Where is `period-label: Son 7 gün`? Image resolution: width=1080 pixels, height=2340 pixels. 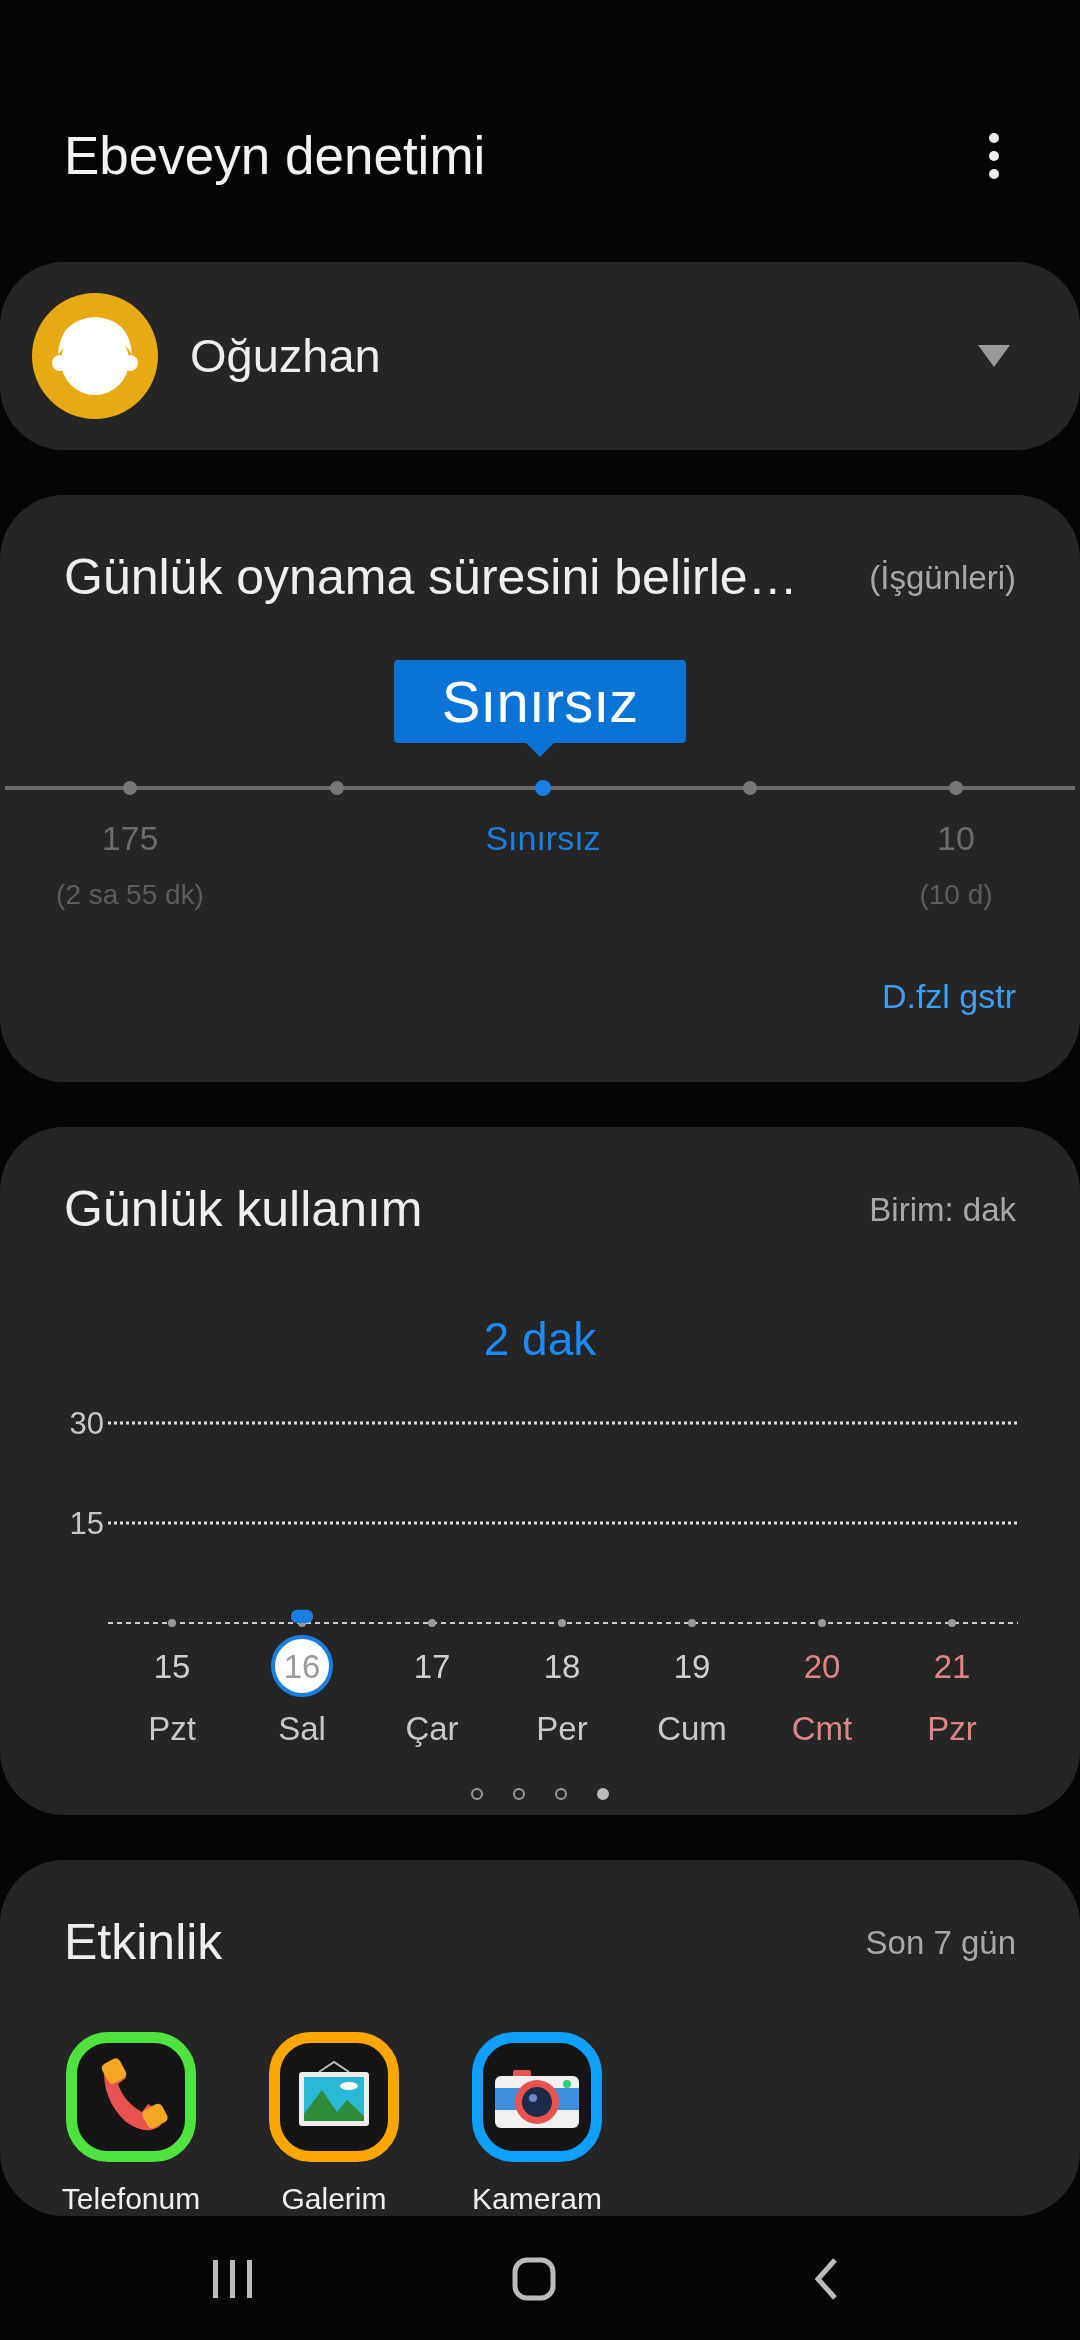 period-label: Son 7 gün is located at coordinates (940, 1942).